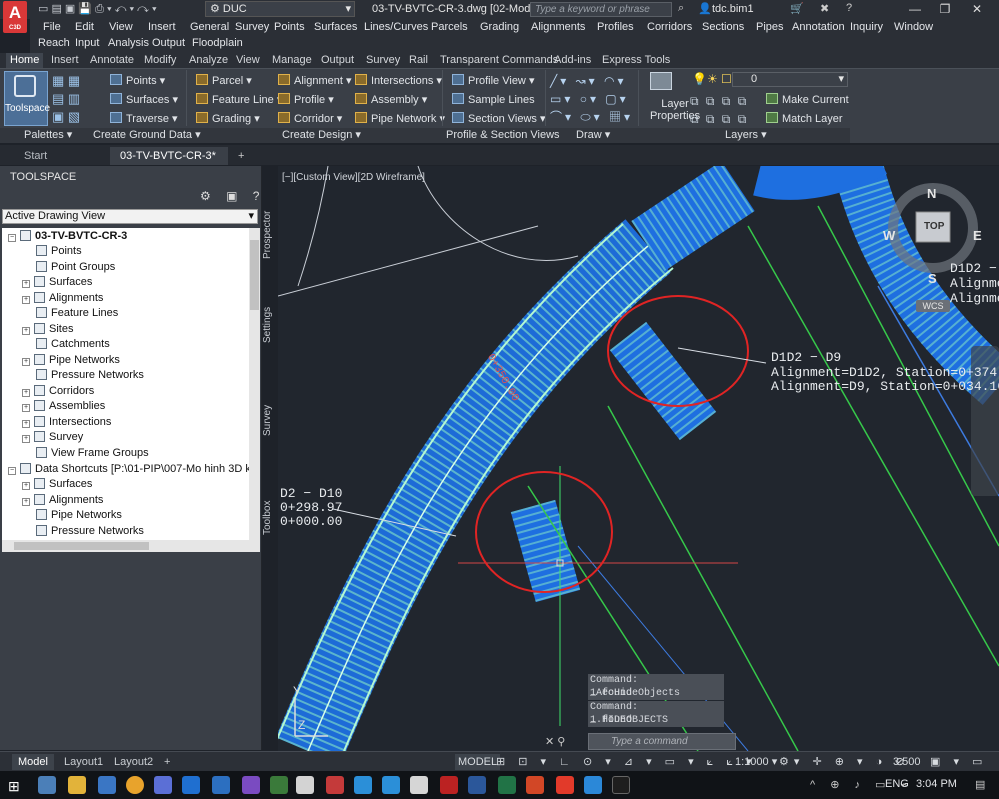 This screenshot has width=999, height=799. Describe the element at coordinates (818, 27) in the screenshot. I see `menu-annotation: Annotation` at that location.